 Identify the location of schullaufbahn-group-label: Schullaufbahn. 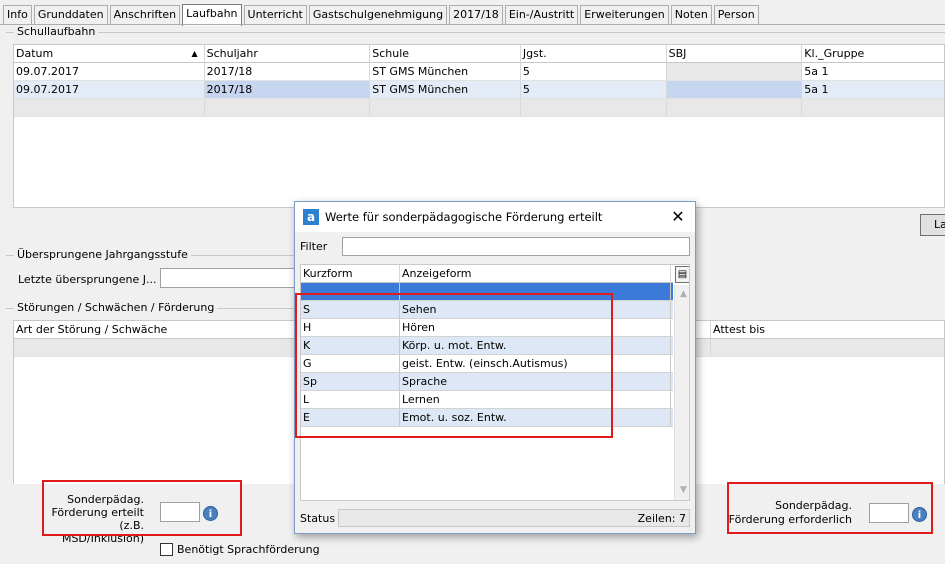
(56, 31).